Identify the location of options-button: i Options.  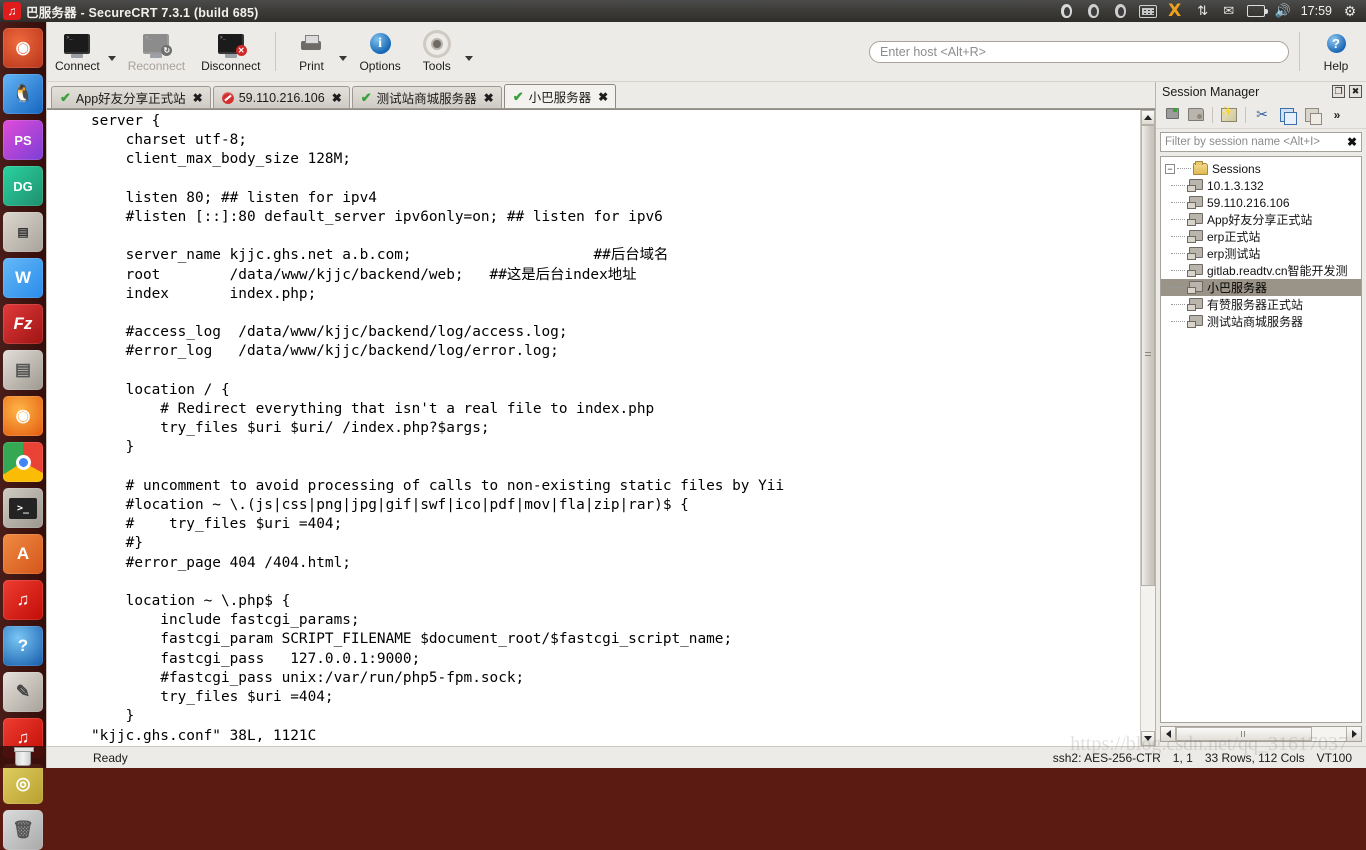
(379, 51).